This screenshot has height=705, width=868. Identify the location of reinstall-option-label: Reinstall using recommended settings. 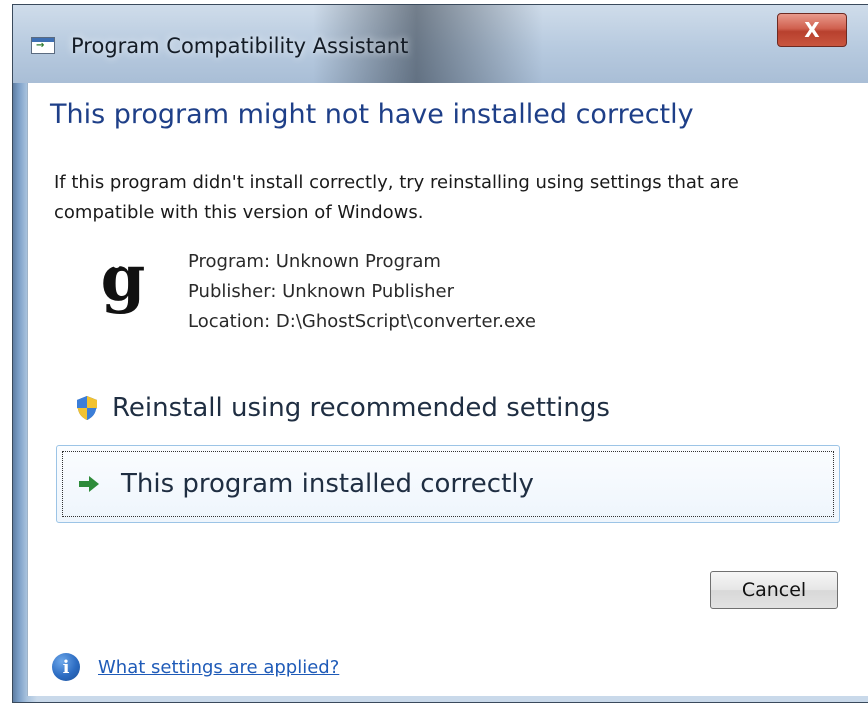
(361, 408).